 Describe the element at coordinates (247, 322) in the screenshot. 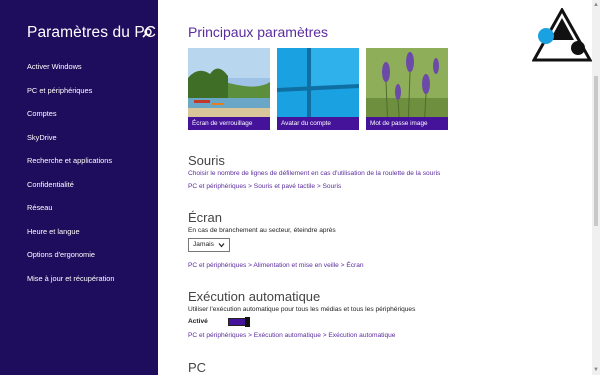

I see `toggle-knob` at that location.